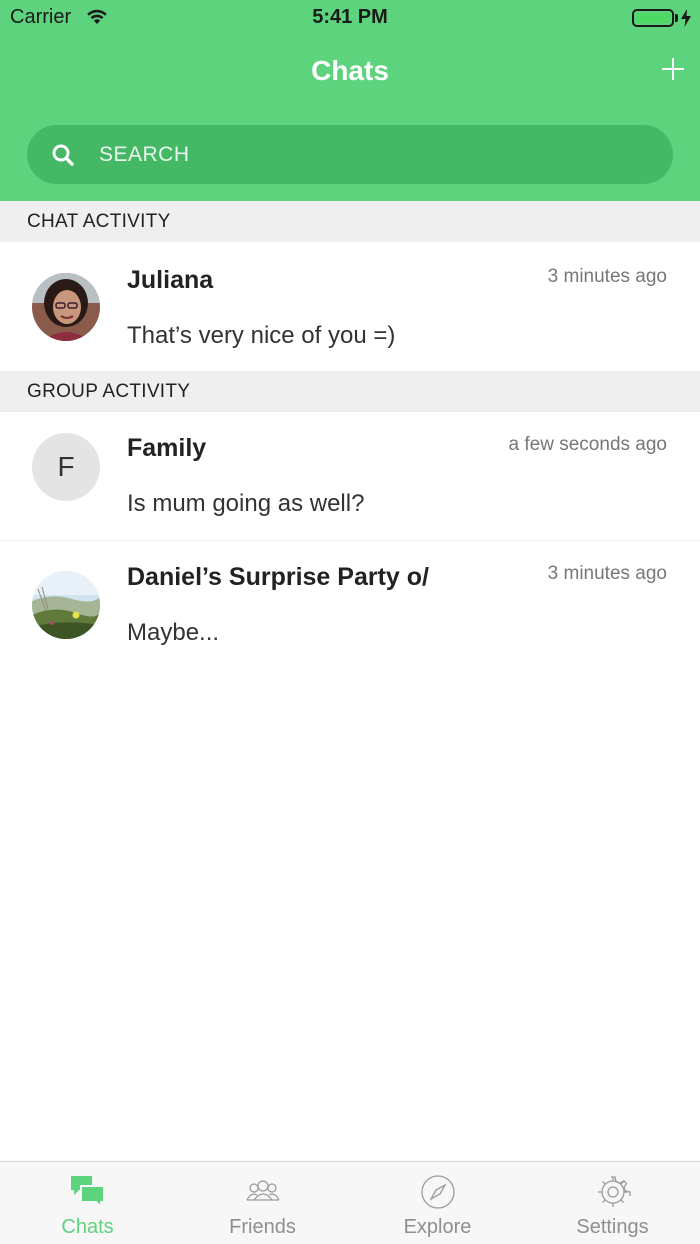 This screenshot has width=700, height=1244. What do you see at coordinates (278, 577) in the screenshot?
I see `group-name: Daniel’s Surprise Party o/` at bounding box center [278, 577].